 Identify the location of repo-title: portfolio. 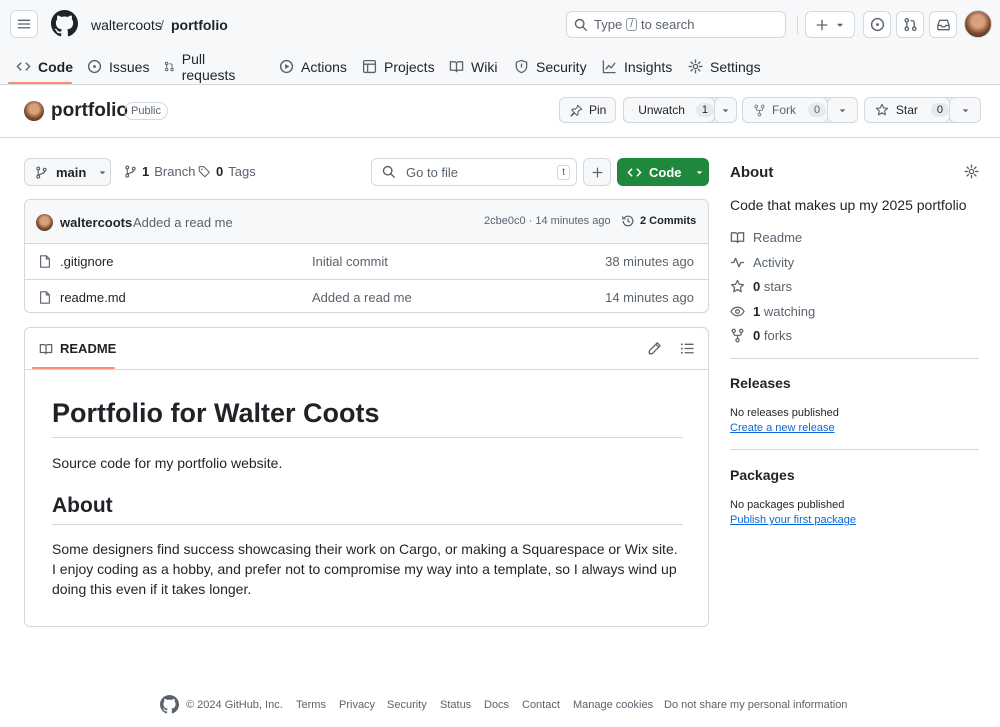
(89, 111).